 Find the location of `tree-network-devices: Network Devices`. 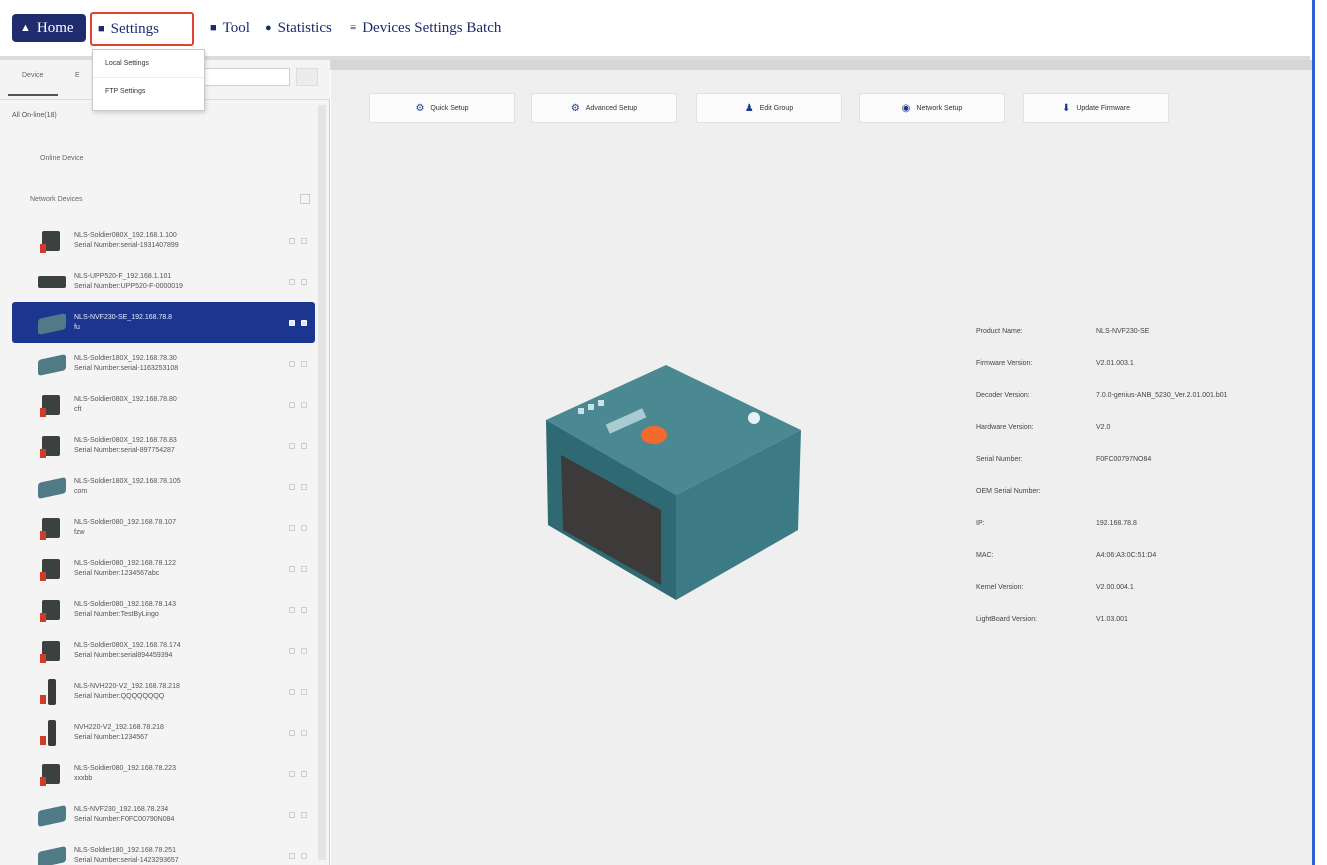

tree-network-devices: Network Devices is located at coordinates (56, 199).